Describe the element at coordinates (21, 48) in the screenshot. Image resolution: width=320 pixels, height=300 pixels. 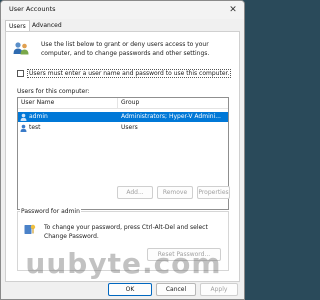
I see `users-icon` at that location.